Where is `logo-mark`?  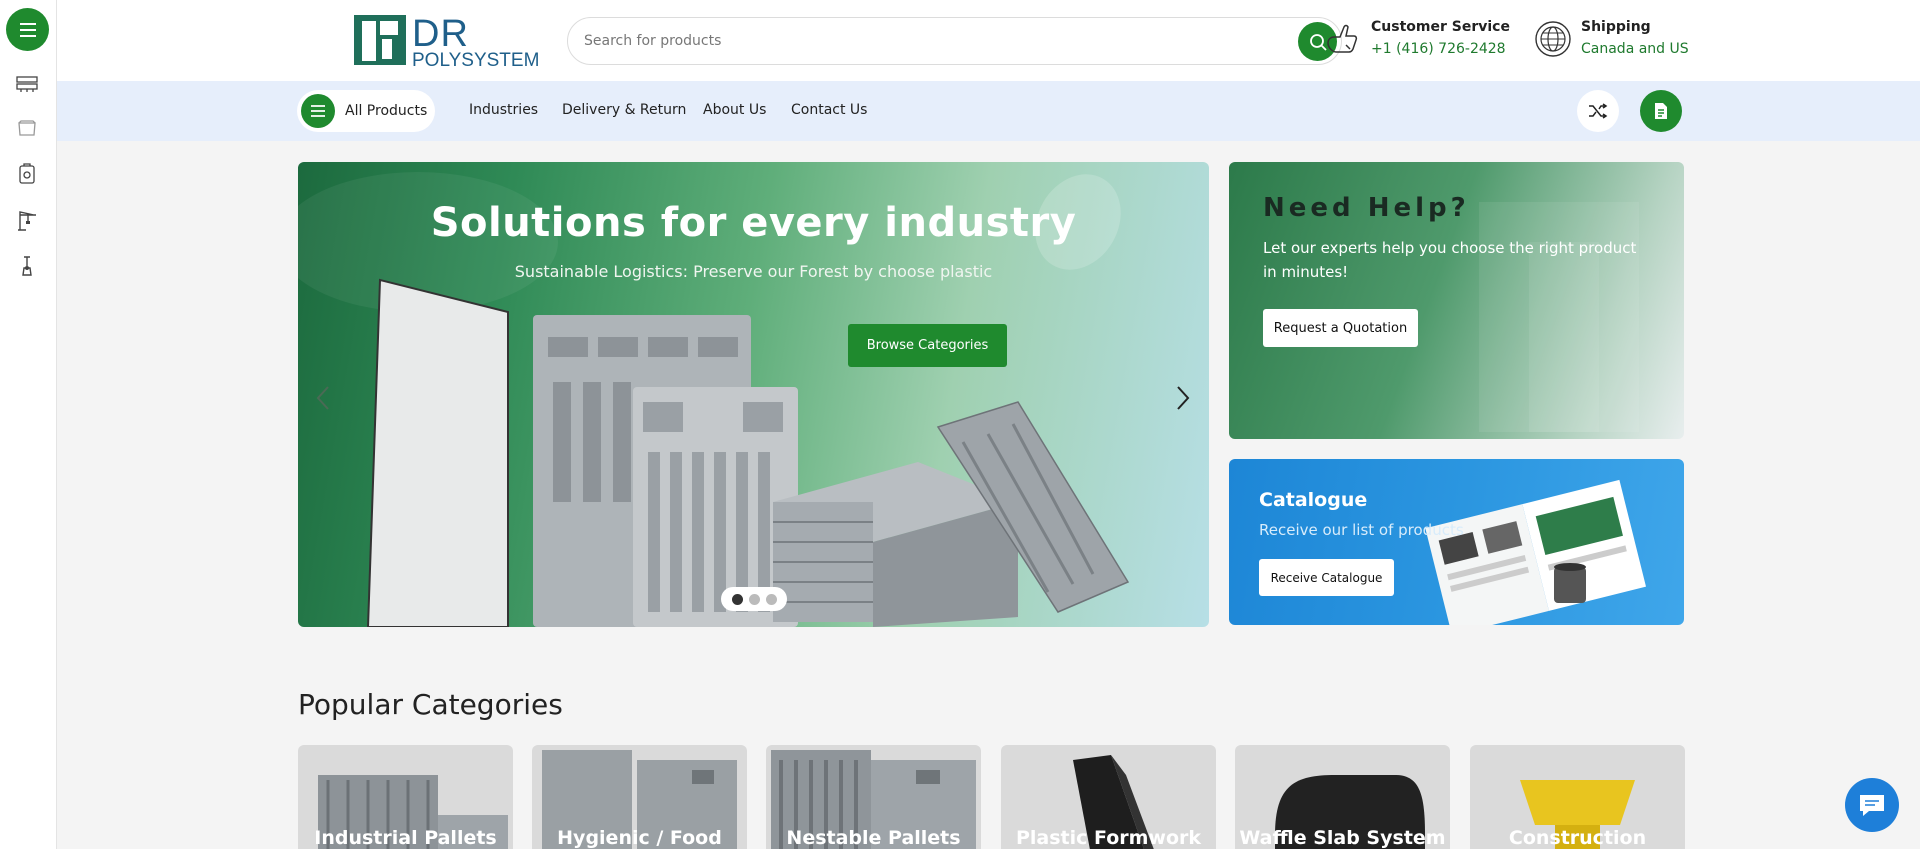 logo-mark is located at coordinates (380, 40).